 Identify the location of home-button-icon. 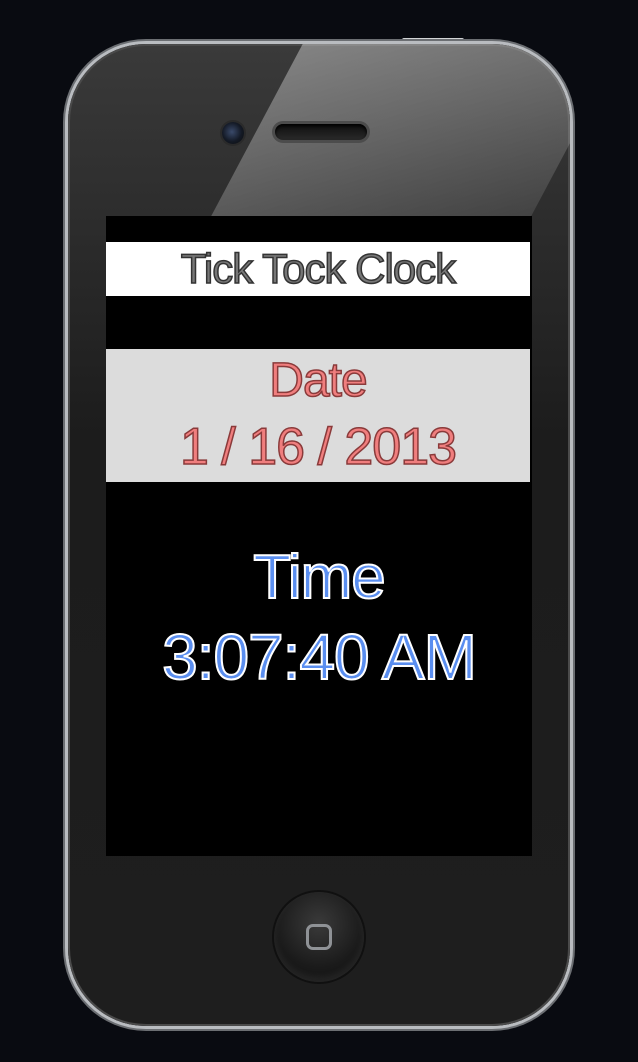
(319, 937).